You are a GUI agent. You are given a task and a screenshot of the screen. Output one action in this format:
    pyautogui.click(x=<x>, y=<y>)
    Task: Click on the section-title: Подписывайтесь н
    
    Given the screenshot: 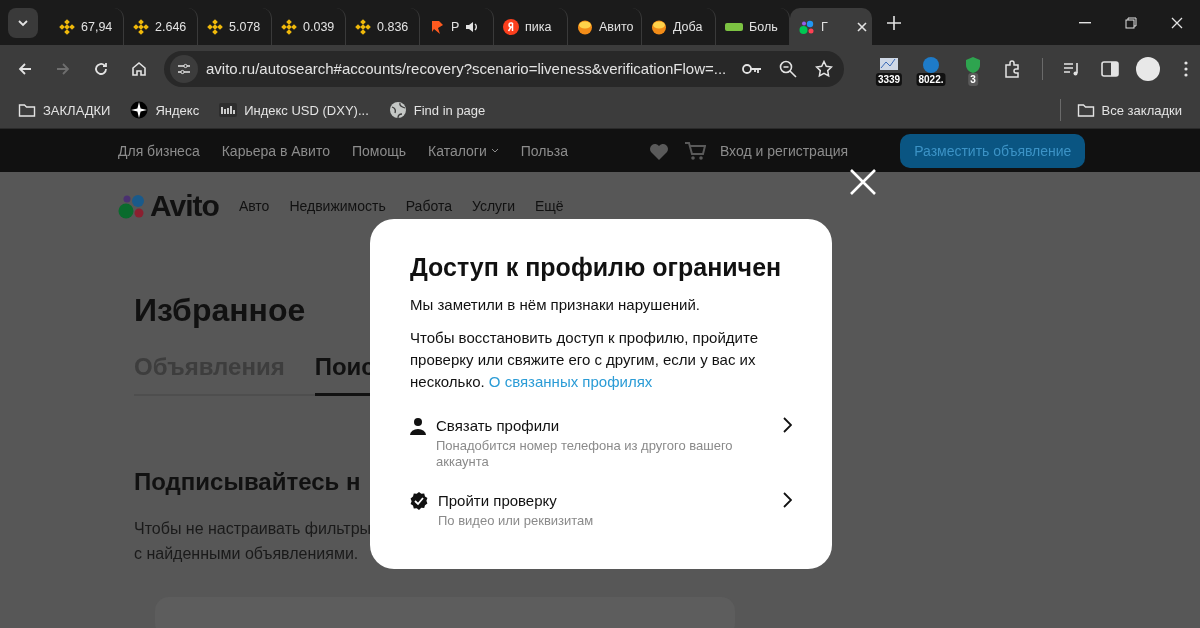 What is the action you would take?
    pyautogui.click(x=247, y=482)
    